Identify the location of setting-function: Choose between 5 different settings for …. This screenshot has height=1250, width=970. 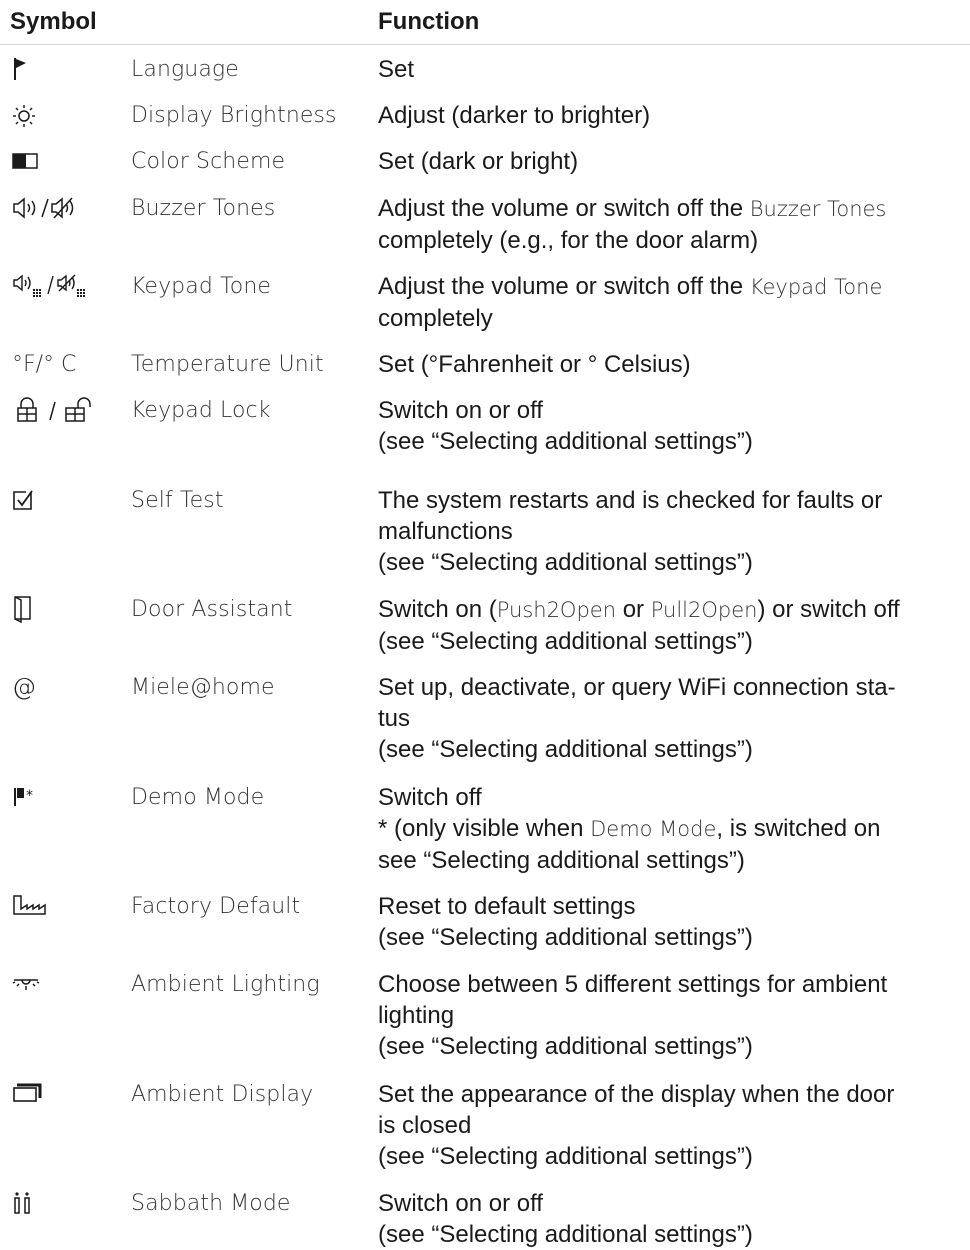
(633, 1015).